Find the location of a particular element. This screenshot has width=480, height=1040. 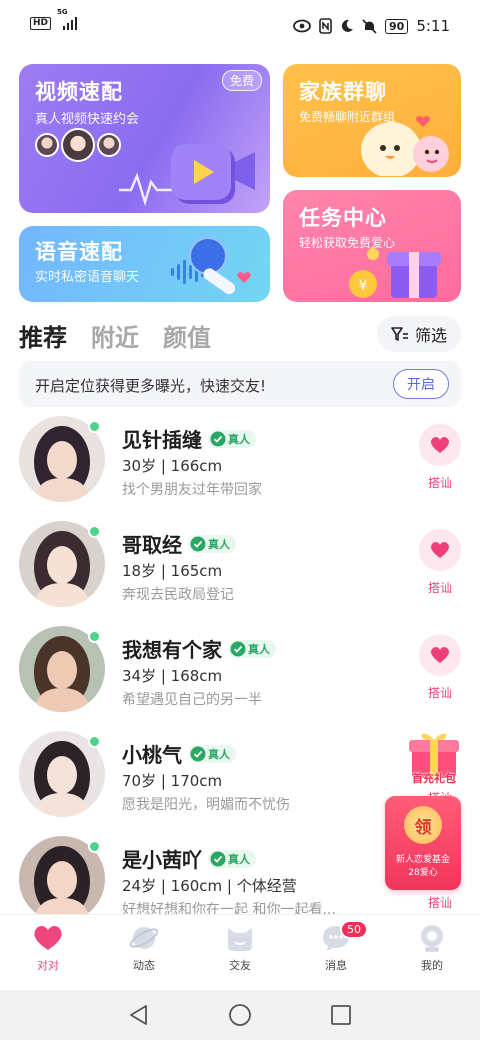

network-label: 5G is located at coordinates (62, 12).